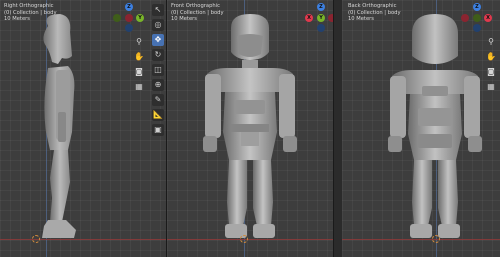 The height and width of the screenshot is (257, 500). I want to click on view-name: Front Orthographic, so click(195, 6).